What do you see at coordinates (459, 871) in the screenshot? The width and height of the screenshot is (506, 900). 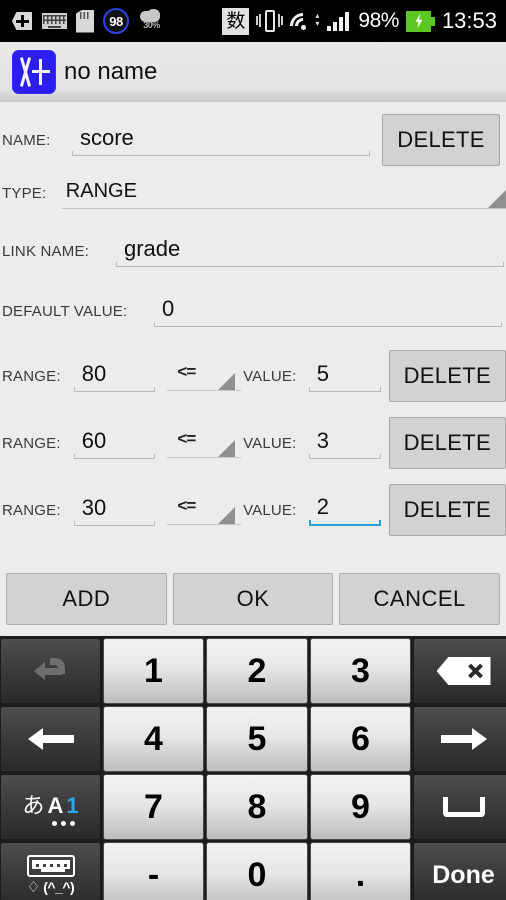 I see `key-done: Done` at bounding box center [459, 871].